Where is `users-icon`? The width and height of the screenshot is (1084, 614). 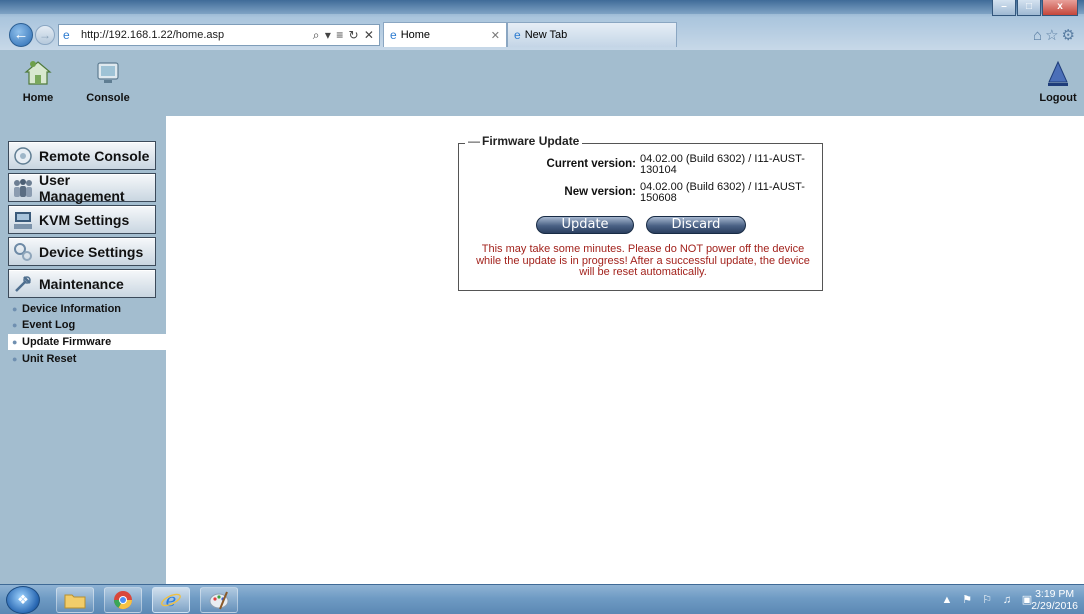 users-icon is located at coordinates (23, 188).